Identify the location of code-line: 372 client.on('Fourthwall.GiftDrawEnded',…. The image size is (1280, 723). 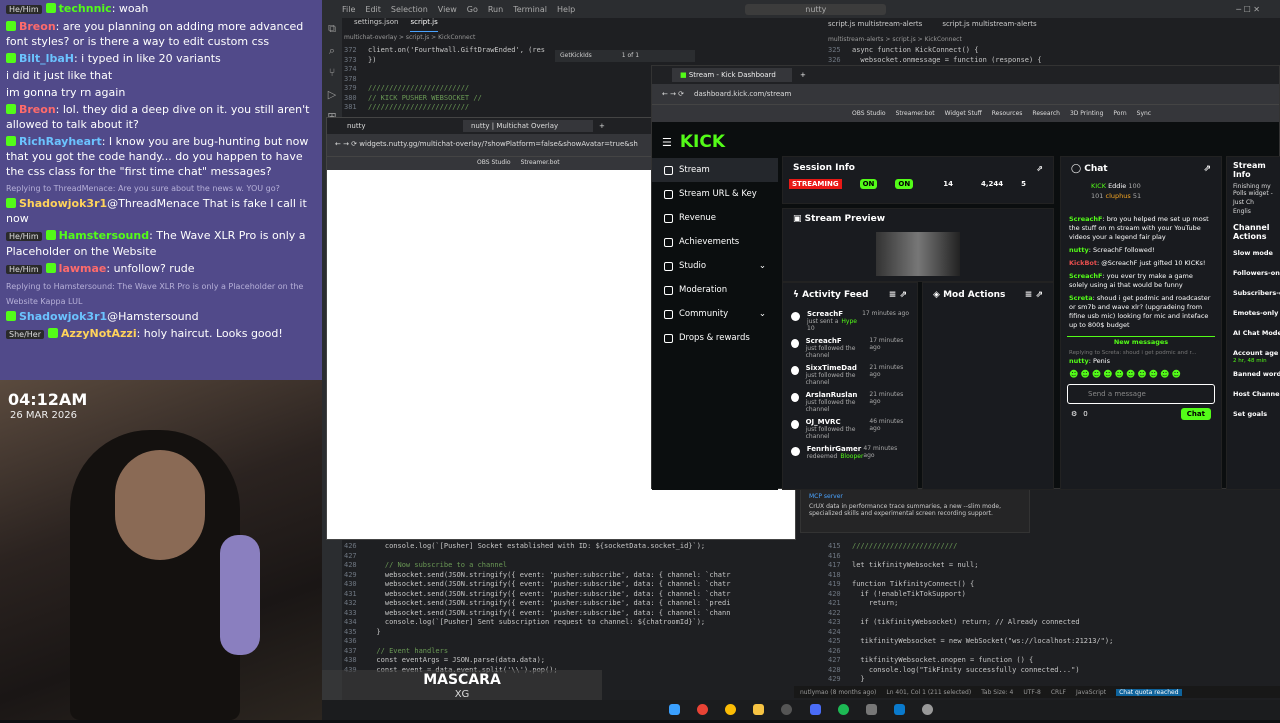
(444, 51).